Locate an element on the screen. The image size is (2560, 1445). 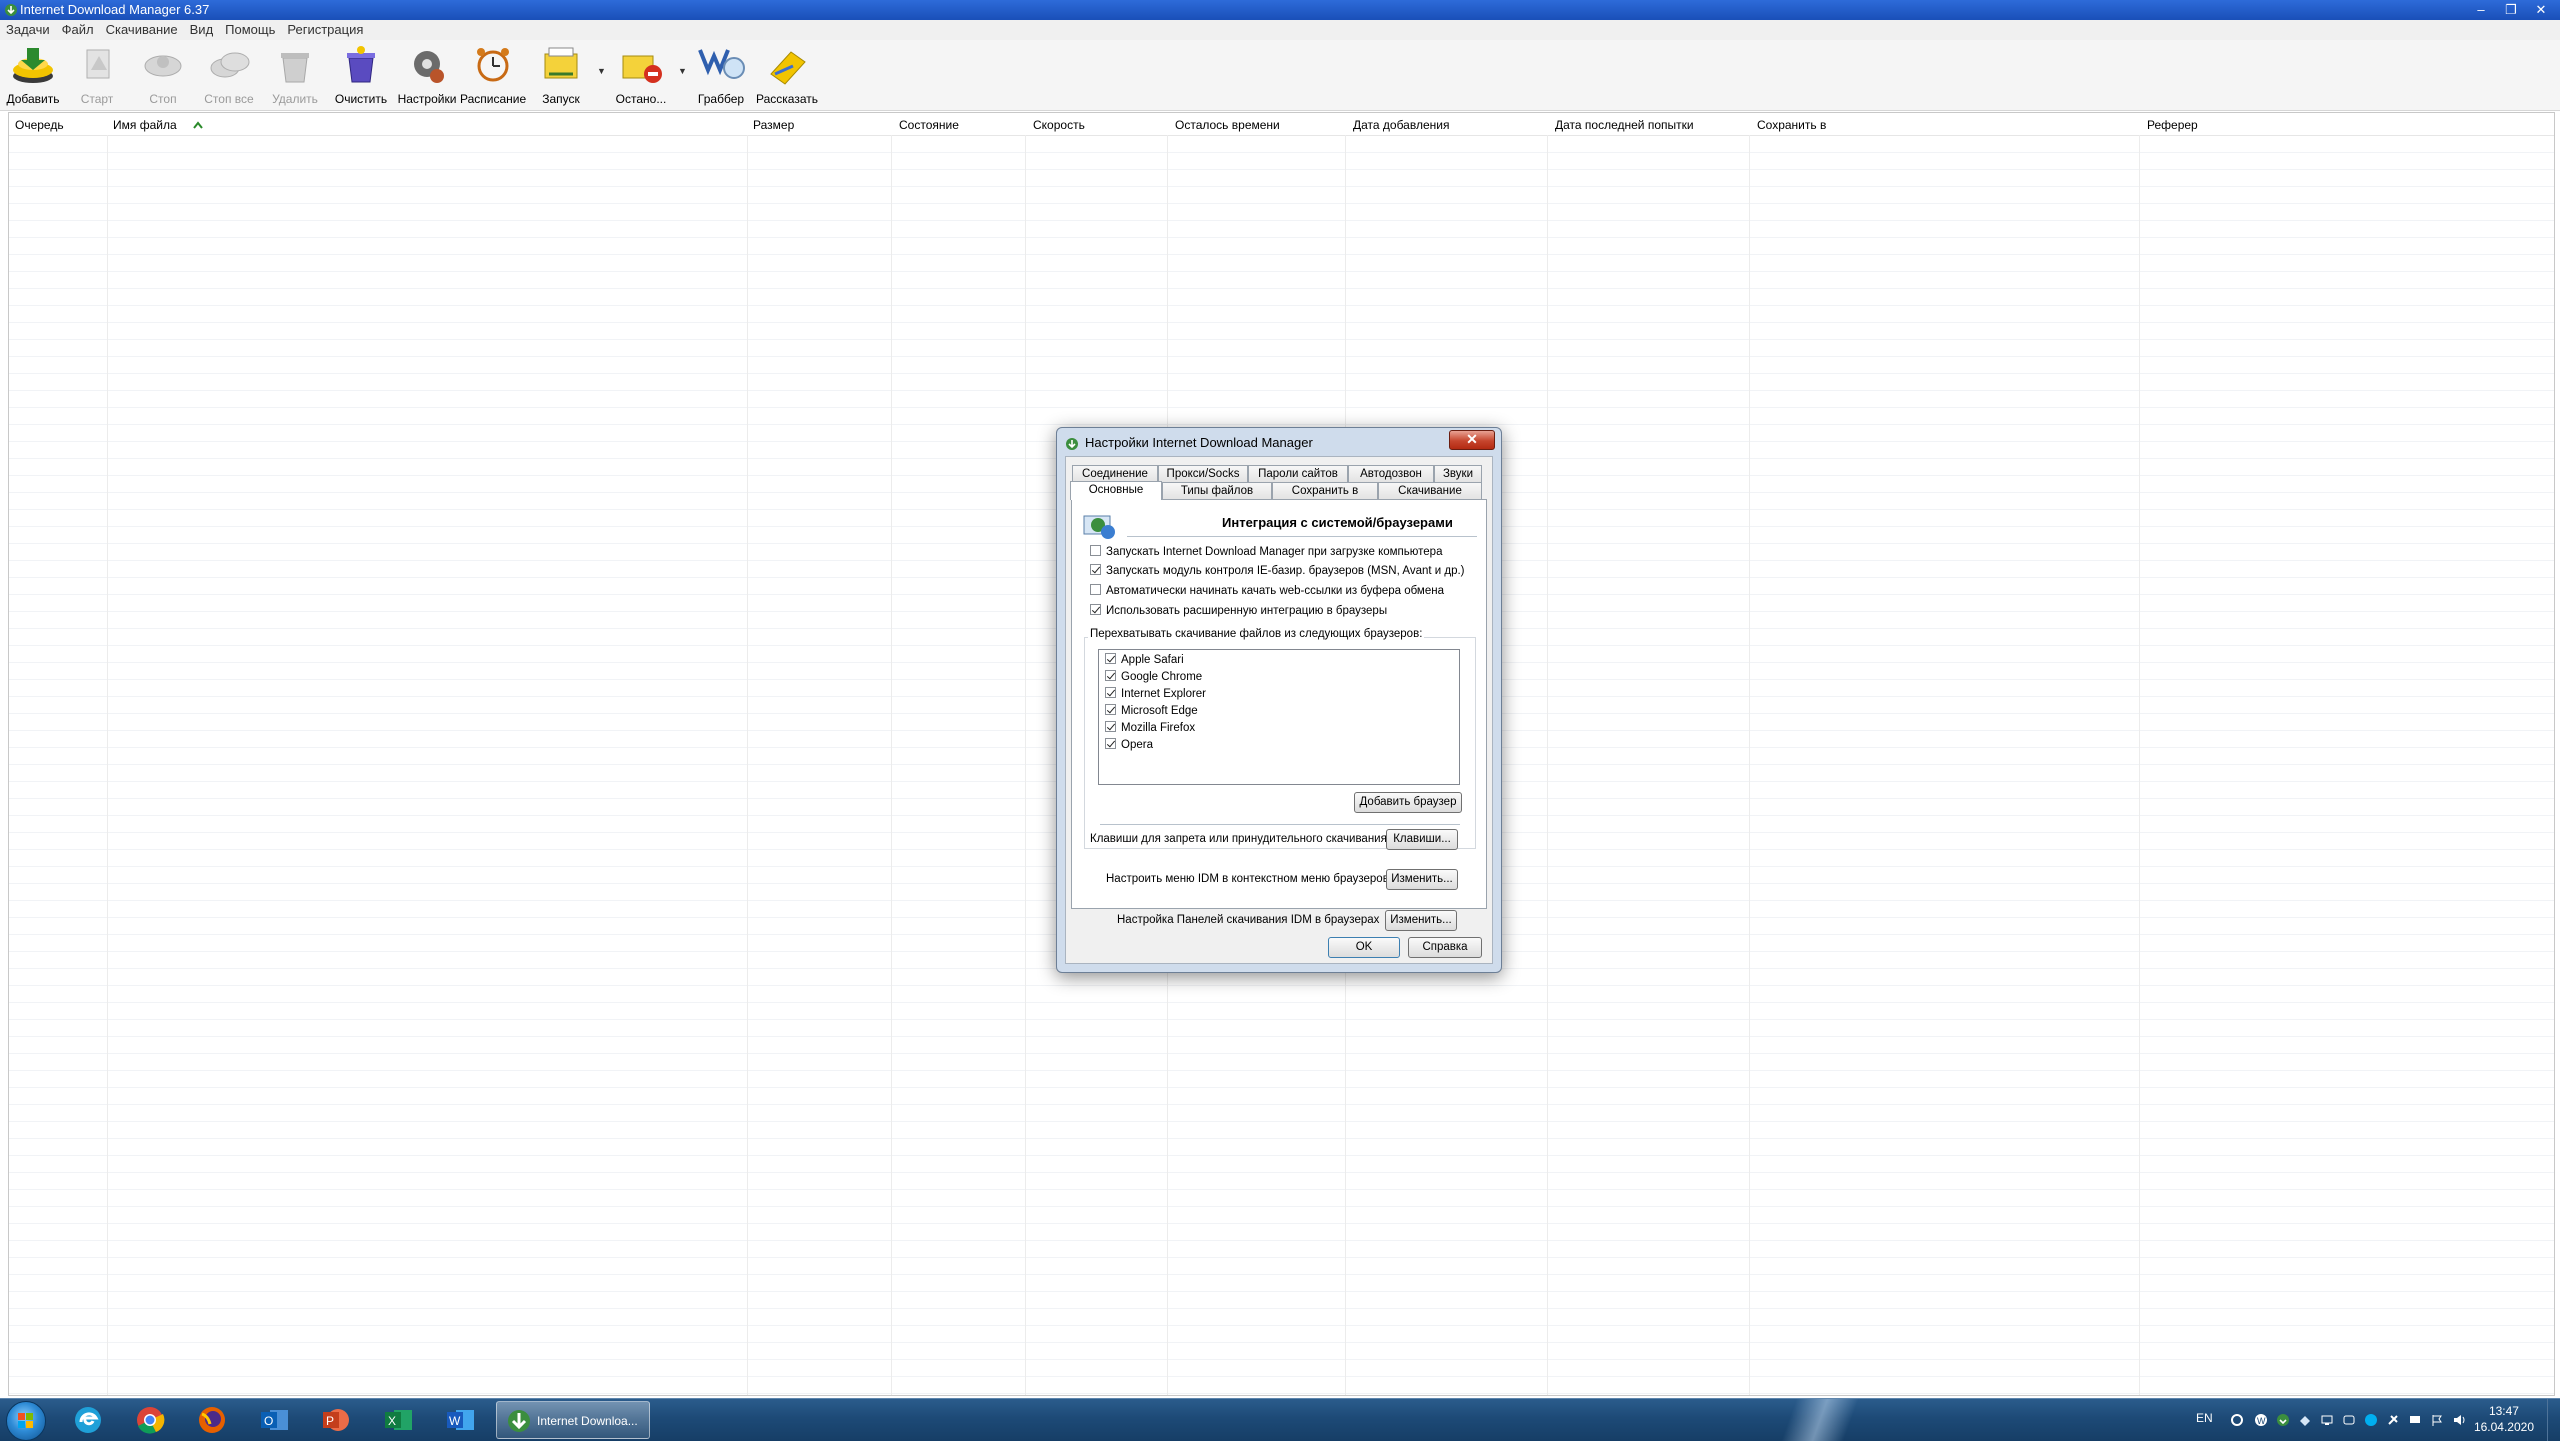
tray-flag-icon is located at coordinates (2437, 1420).